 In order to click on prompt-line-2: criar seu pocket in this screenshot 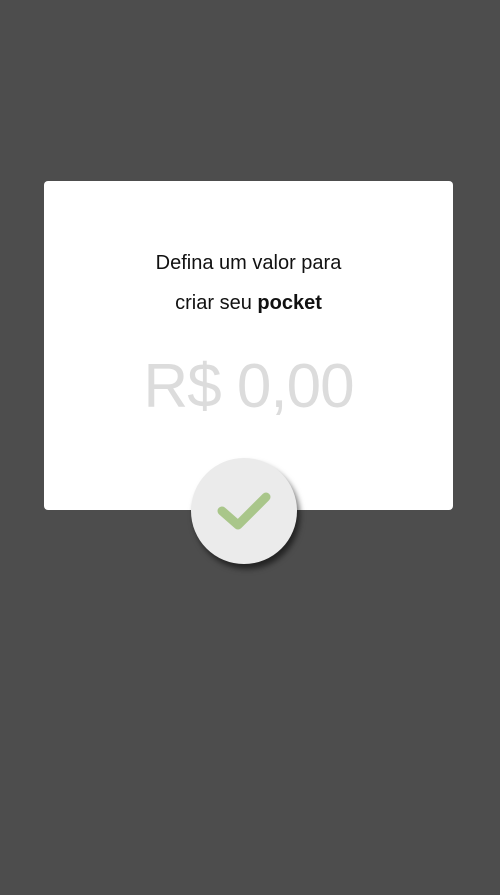, I will do `click(248, 303)`.